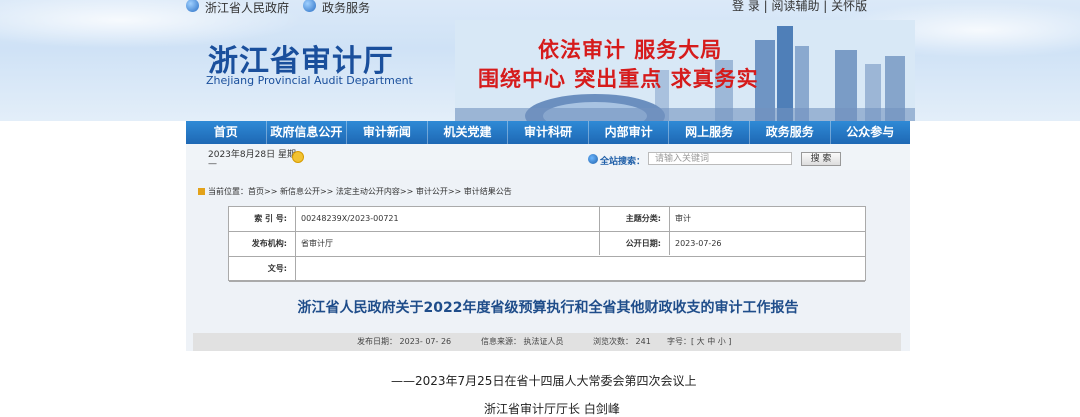  Describe the element at coordinates (548, 308) in the screenshot. I see `article-title: 浙江省人民政府关于2022年度省级预算执行和全省其他财政收支的审计工作报告` at that location.